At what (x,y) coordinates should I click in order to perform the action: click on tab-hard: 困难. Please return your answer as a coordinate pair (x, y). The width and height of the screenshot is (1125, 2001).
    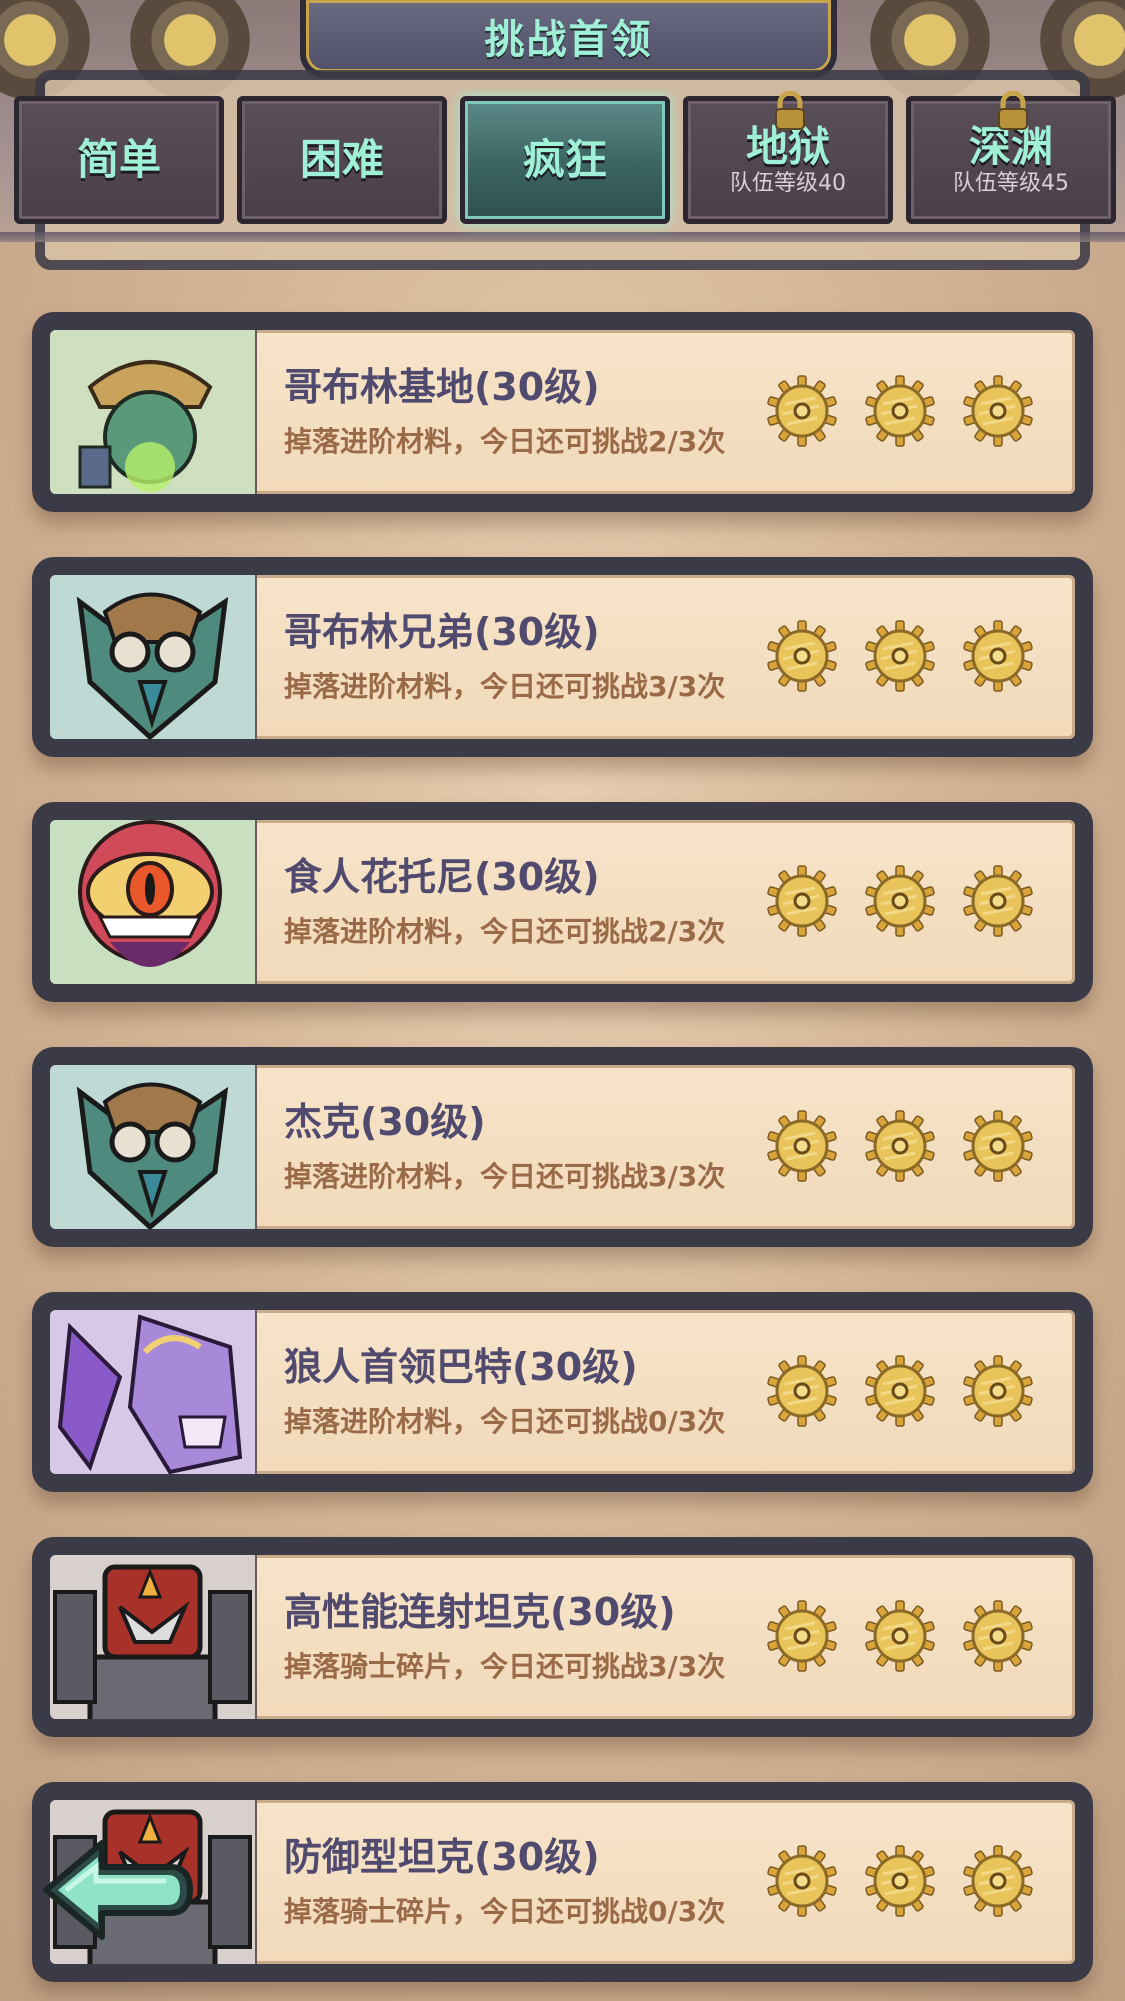
    Looking at the image, I should click on (342, 160).